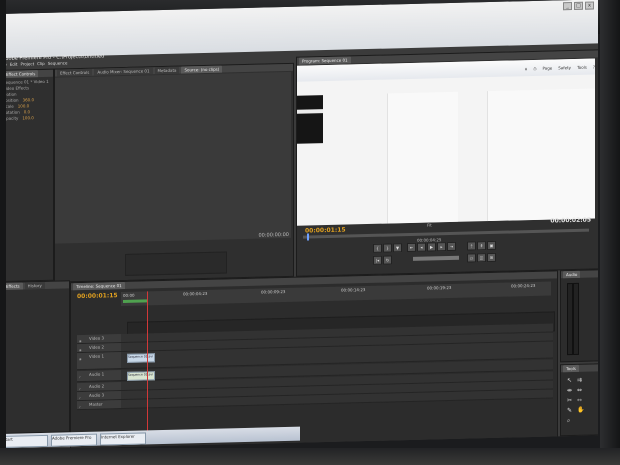 The image size is (620, 465). What do you see at coordinates (135, 301) in the screenshot?
I see `work-area-bar` at bounding box center [135, 301].